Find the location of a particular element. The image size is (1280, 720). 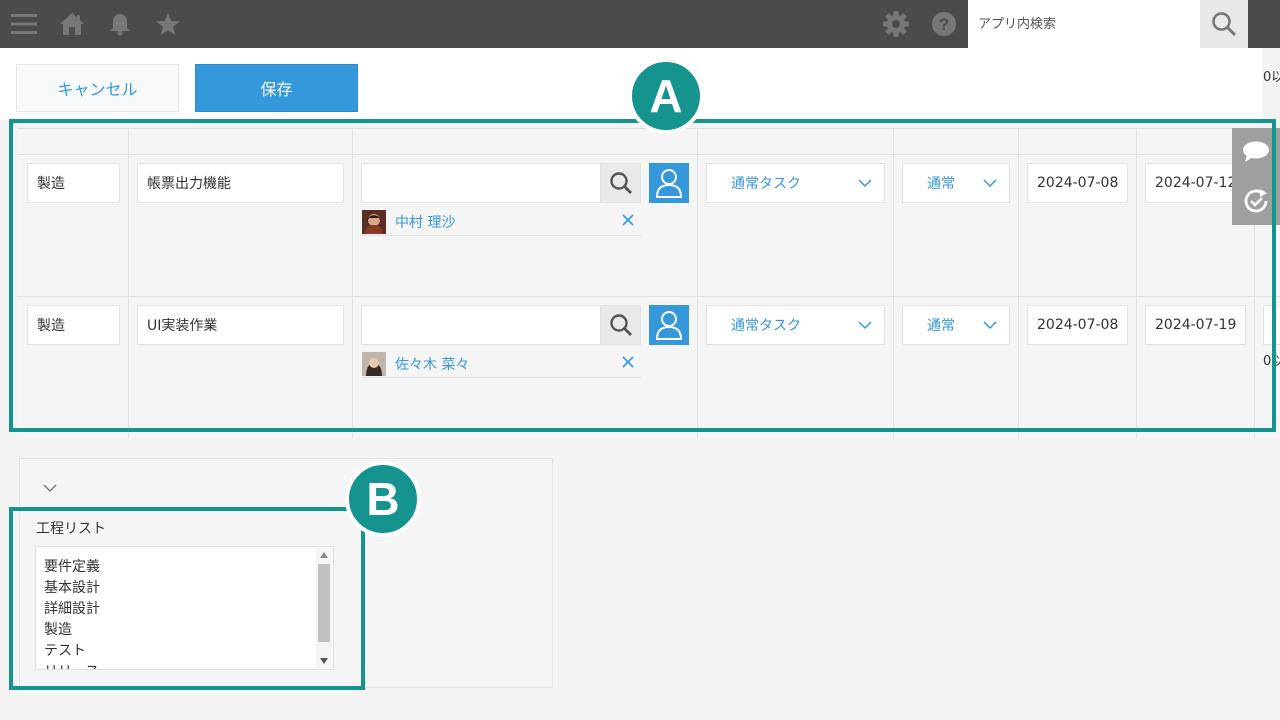

chevron-down-icon is located at coordinates (50, 488).